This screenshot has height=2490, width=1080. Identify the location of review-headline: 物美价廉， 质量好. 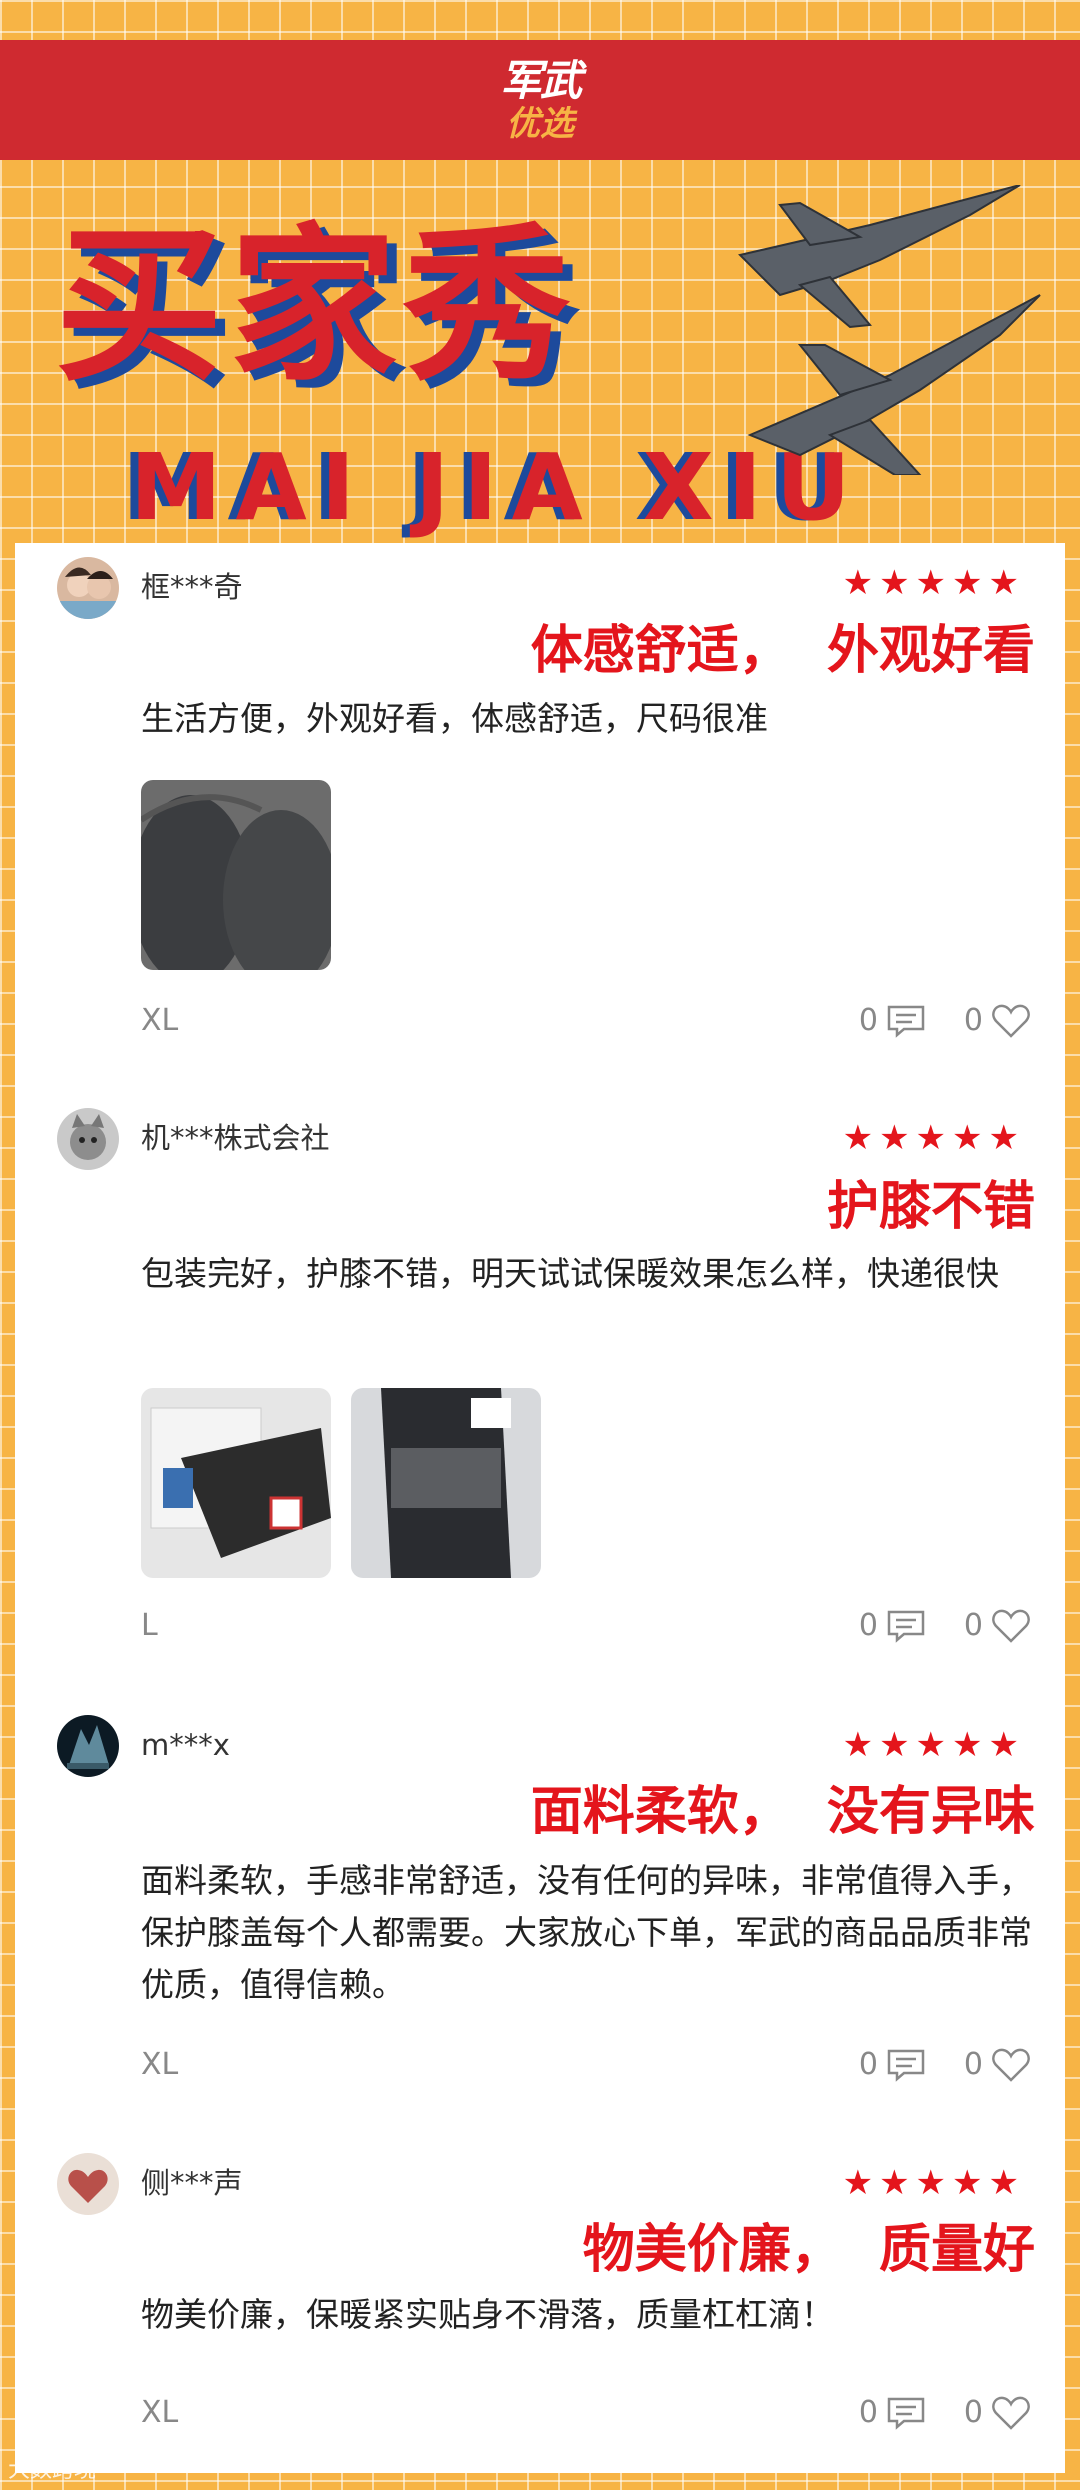
(808, 2250).